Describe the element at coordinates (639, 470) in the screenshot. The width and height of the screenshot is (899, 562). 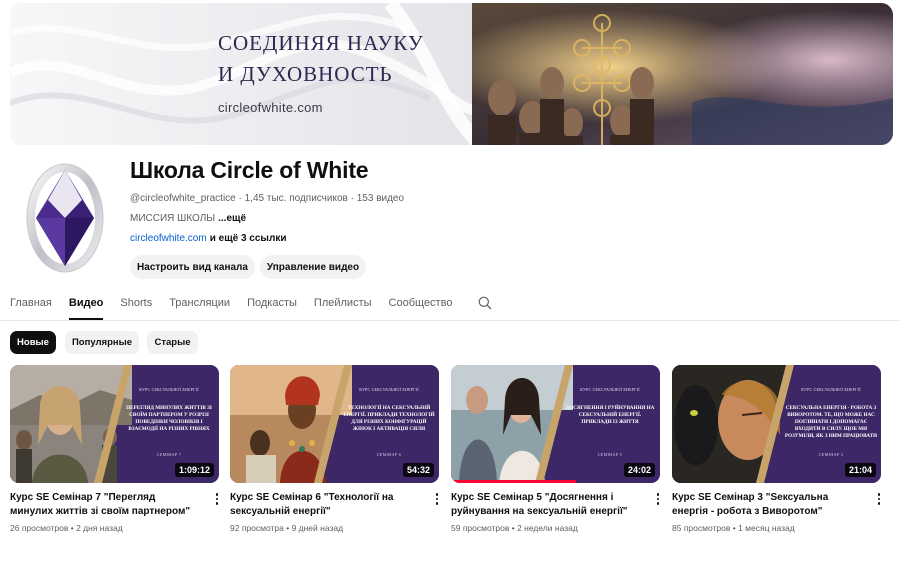
I see `video-duration: 24:02` at that location.